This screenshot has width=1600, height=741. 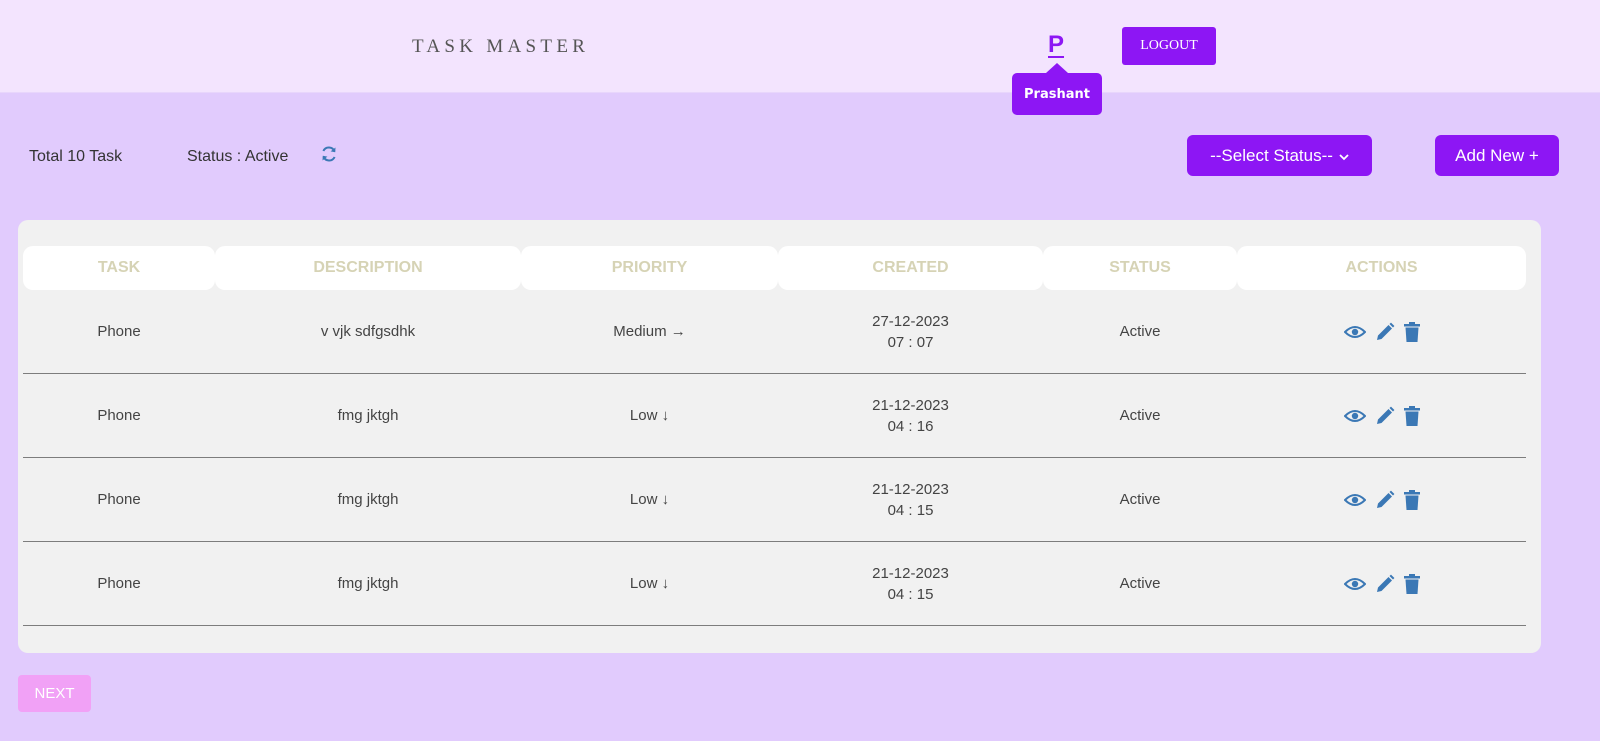 What do you see at coordinates (910, 332) in the screenshot?
I see `created-cell: 27-12-2023 07 : 07` at bounding box center [910, 332].